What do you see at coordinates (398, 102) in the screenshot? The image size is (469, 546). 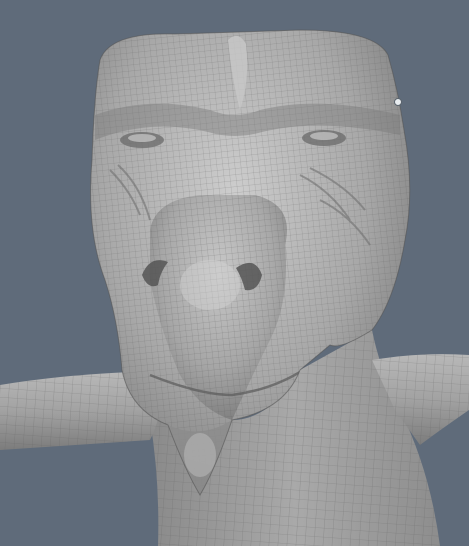 I see `vertex-marker-icon` at bounding box center [398, 102].